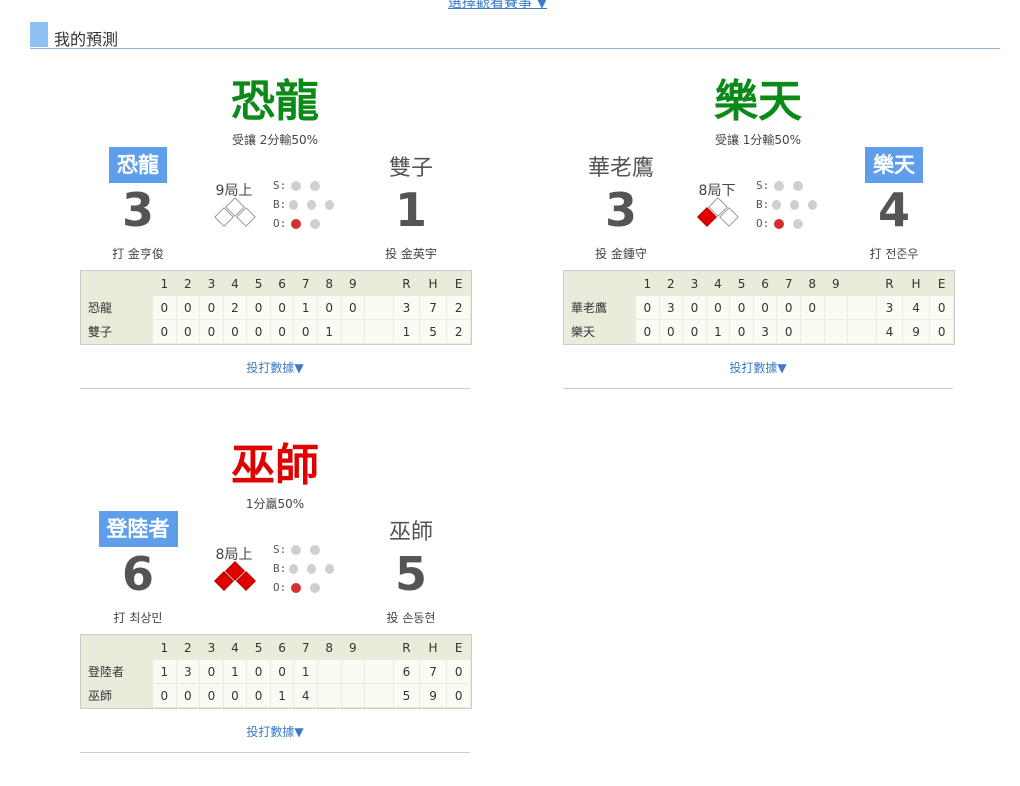  I want to click on linescore: 1 2 3 4 5 6 7 8 9 R H E 恐龍 0 0 0 2 0 0 1 0 0 3 7 2 雙子 0 0 0 0 0 0 0 1 1 5 2, so click(276, 307).